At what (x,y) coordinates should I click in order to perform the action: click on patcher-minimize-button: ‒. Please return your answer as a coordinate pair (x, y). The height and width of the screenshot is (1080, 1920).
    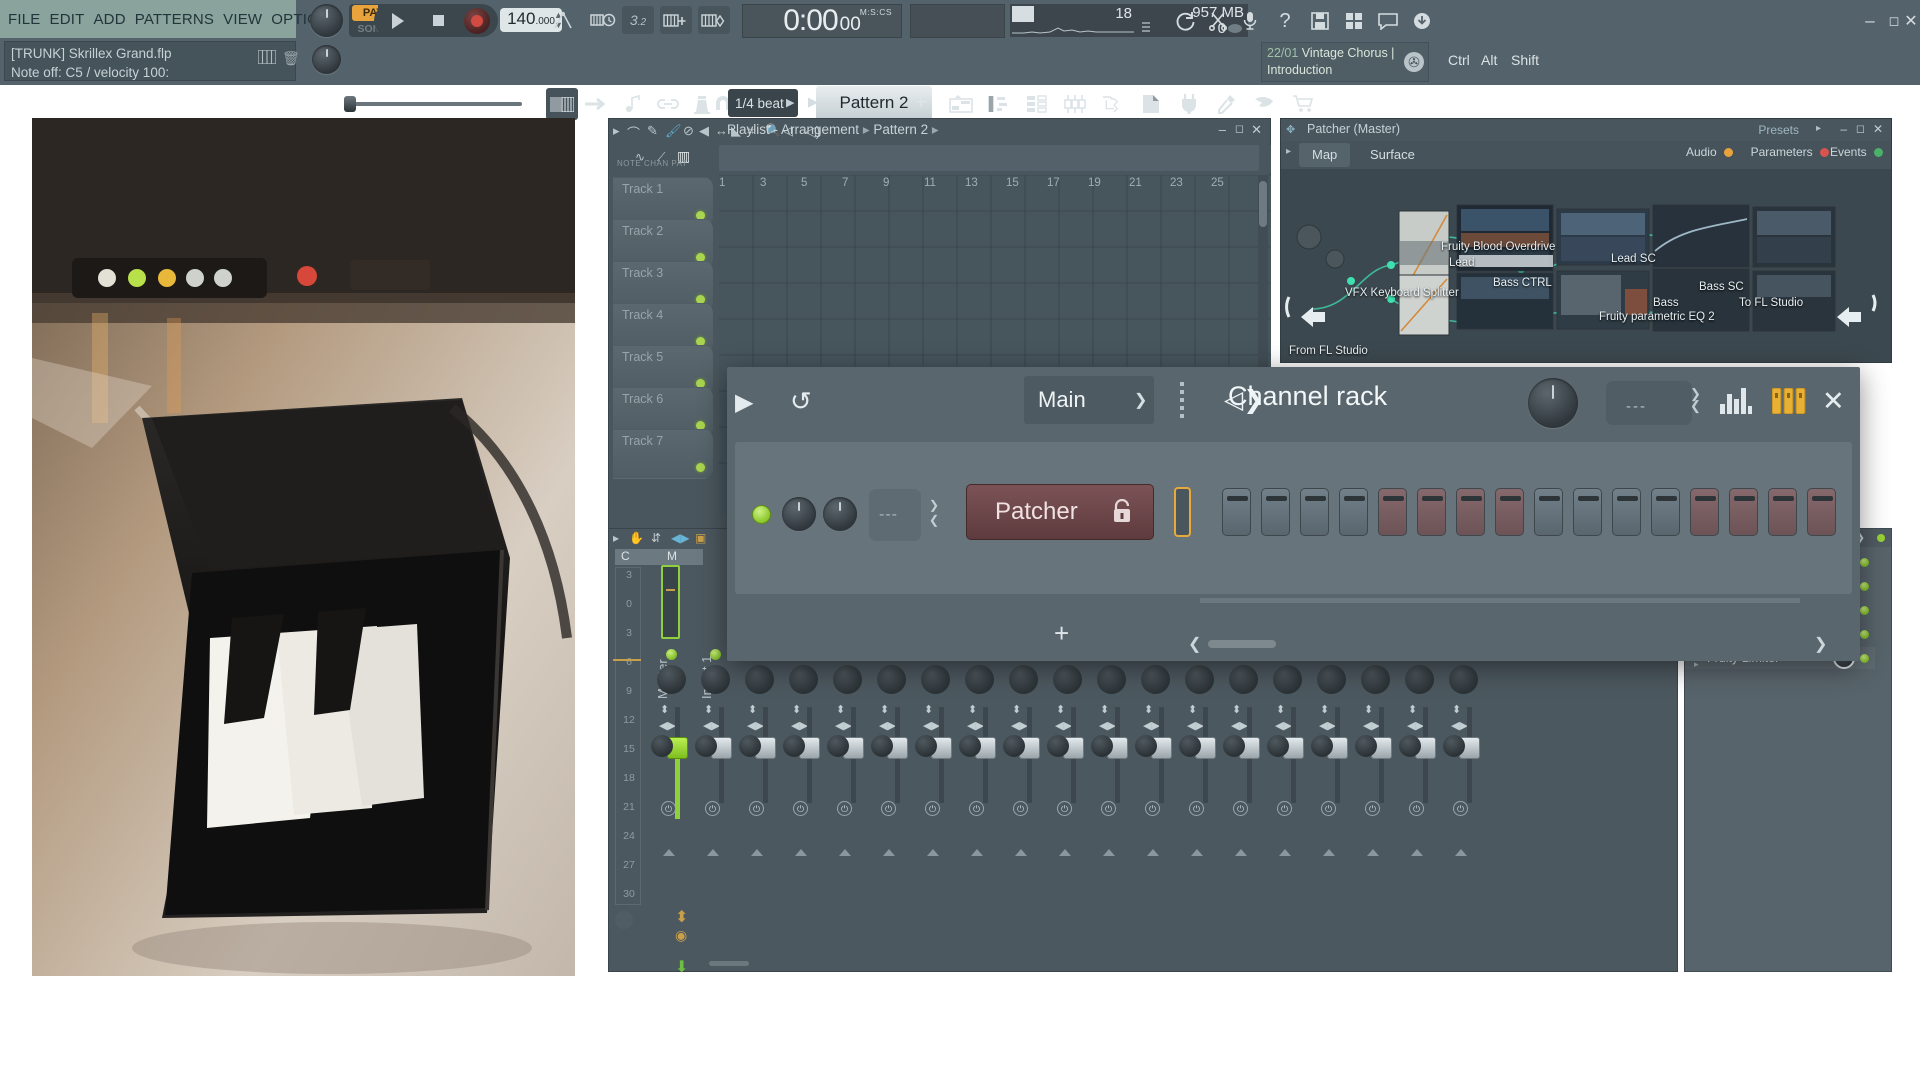
    Looking at the image, I should click on (1843, 129).